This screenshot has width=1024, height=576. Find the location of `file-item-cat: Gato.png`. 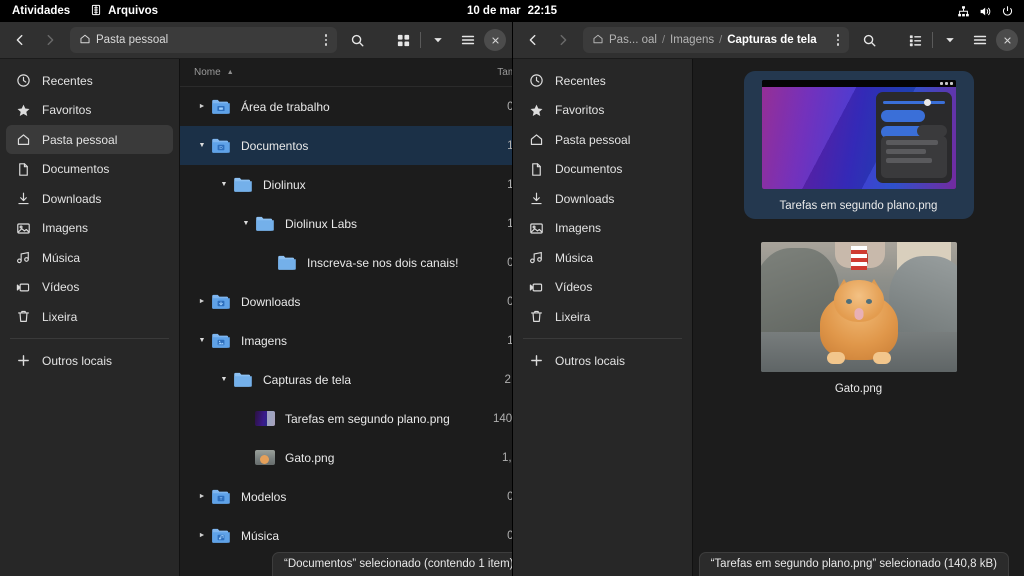

file-item-cat: Gato.png is located at coordinates (859, 317).